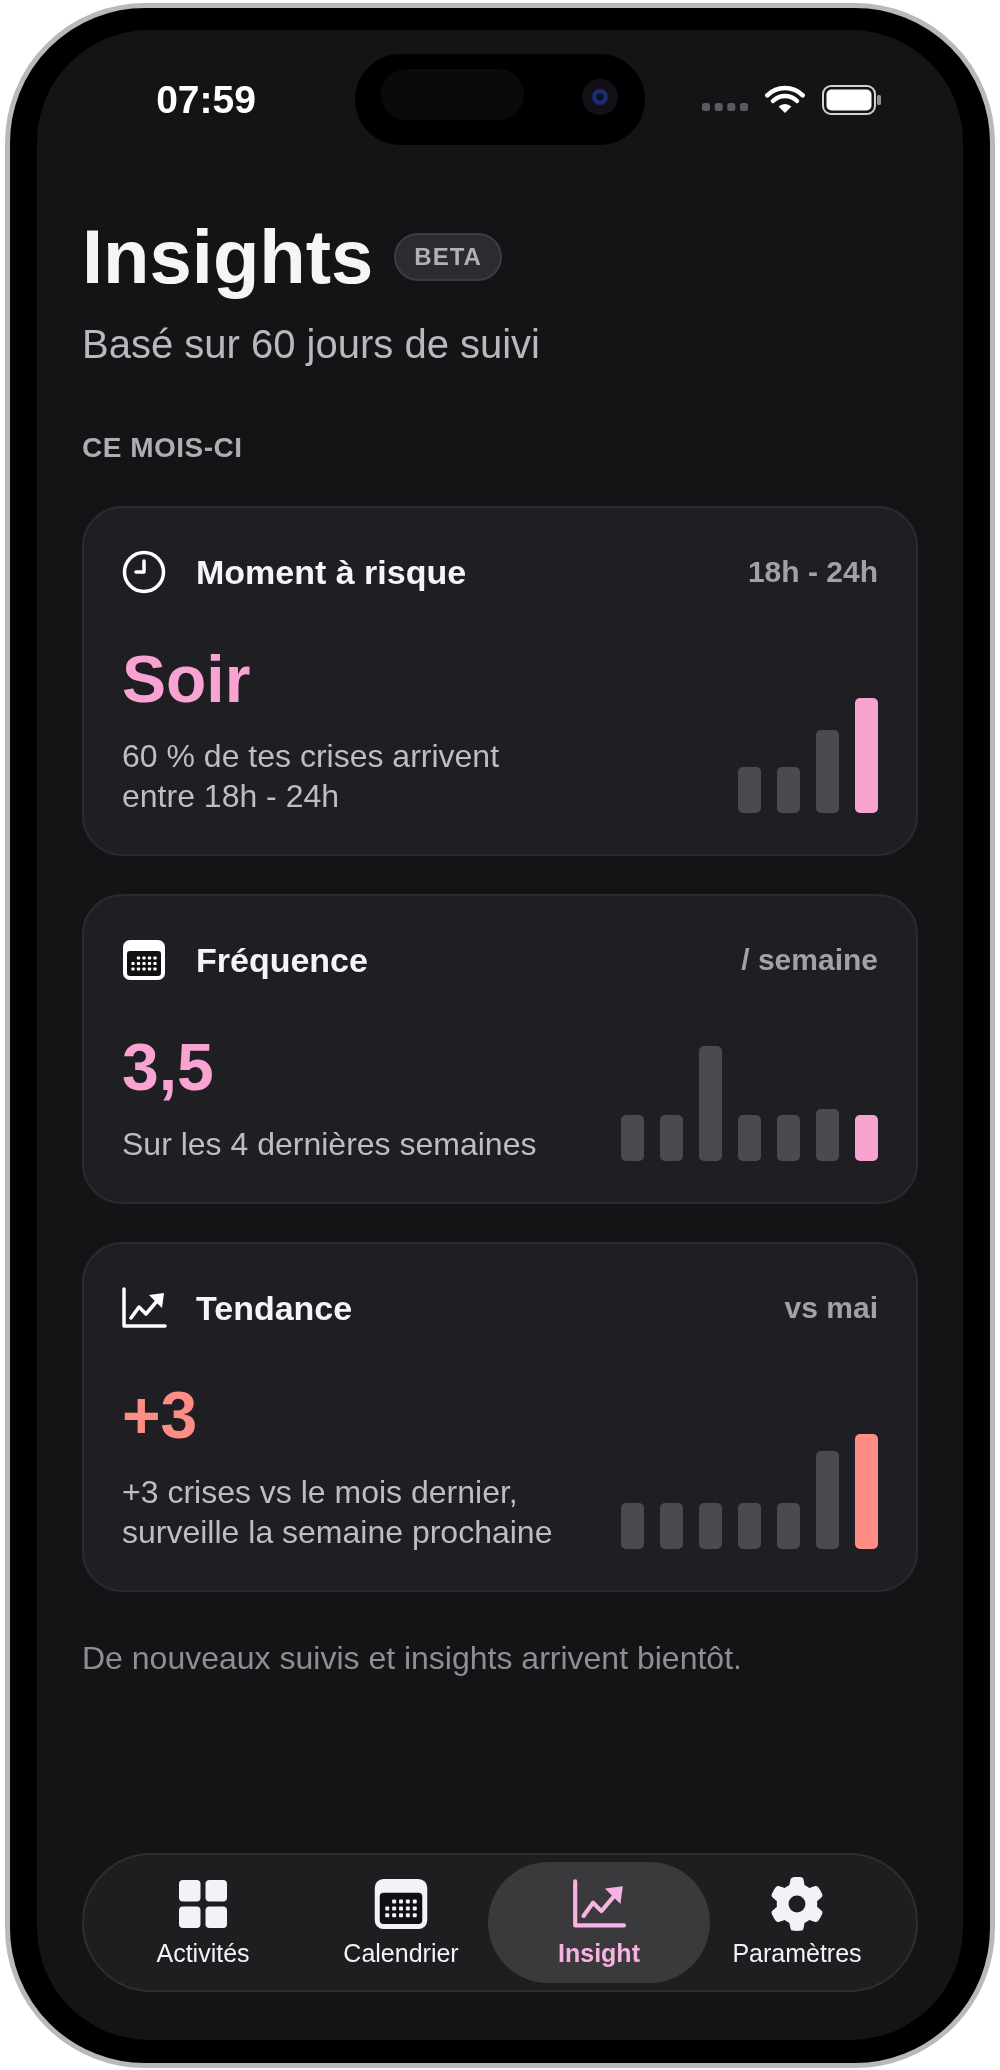 Image resolution: width=1000 pixels, height=2070 pixels. What do you see at coordinates (338, 1512) in the screenshot?
I see `card-description: +3 crises vs le mois dernier, surveille la semaine prochaine` at bounding box center [338, 1512].